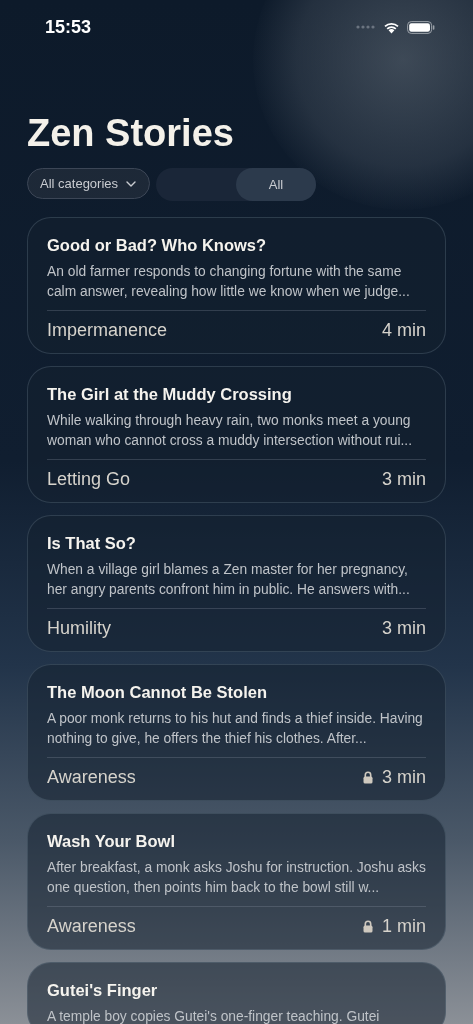 This screenshot has height=1024, width=473. What do you see at coordinates (103, 990) in the screenshot?
I see `story-title: Gutei's Finger` at bounding box center [103, 990].